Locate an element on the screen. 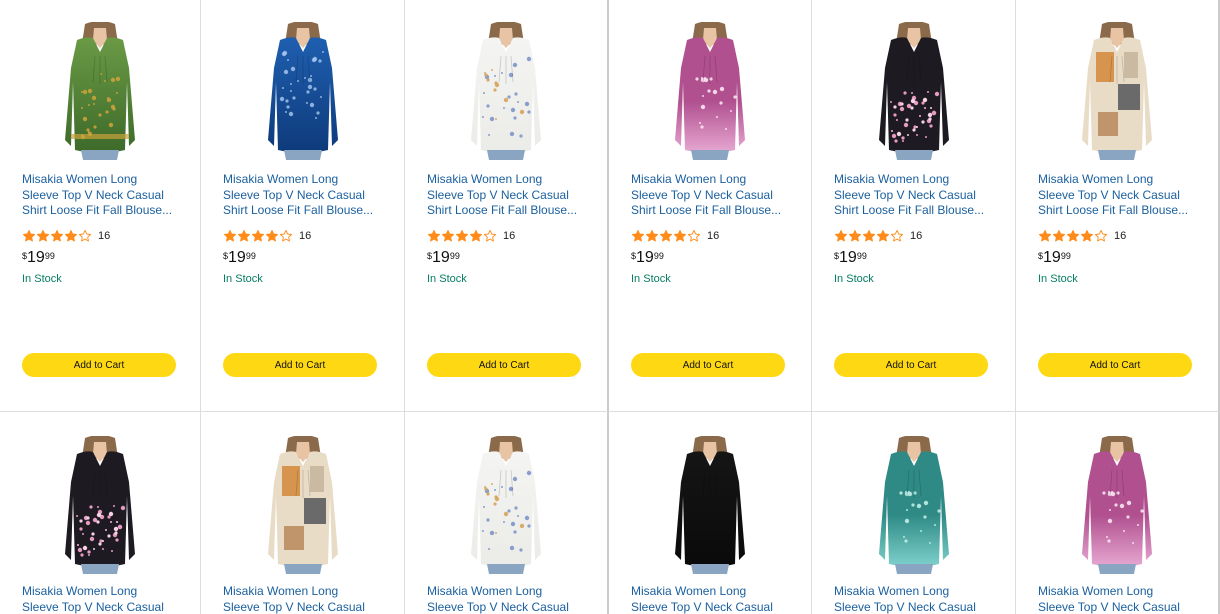 The image size is (1220, 614). price-fraction: 99 is located at coordinates (250, 256).